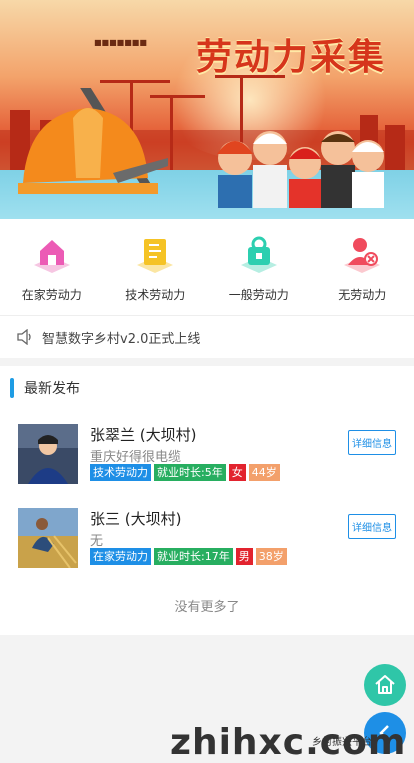  What do you see at coordinates (120, 42) in the screenshot?
I see `banner-subtitle: ■■■■■■■` at bounding box center [120, 42].